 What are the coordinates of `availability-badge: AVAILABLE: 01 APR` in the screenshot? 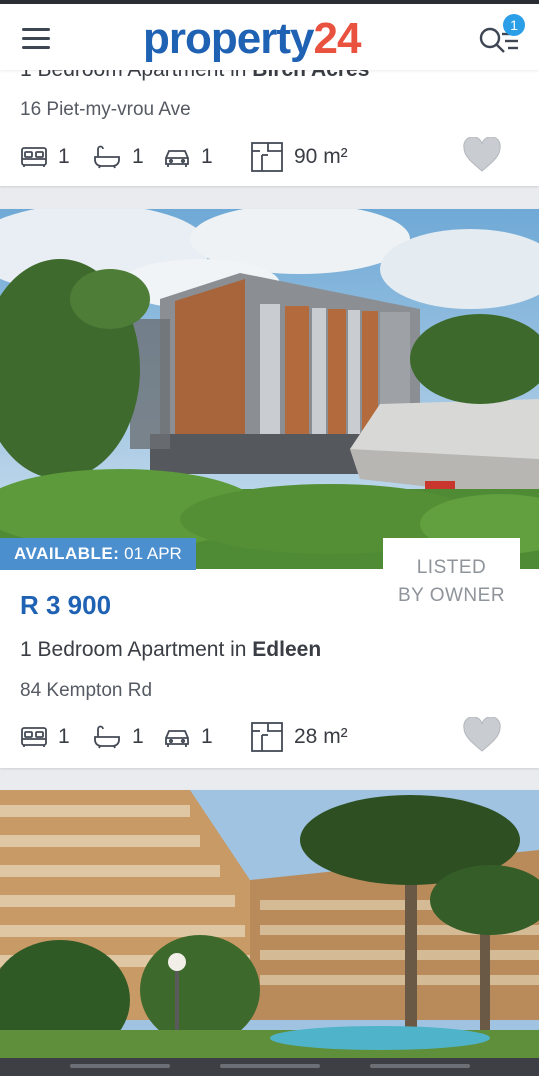 It's located at (98, 554).